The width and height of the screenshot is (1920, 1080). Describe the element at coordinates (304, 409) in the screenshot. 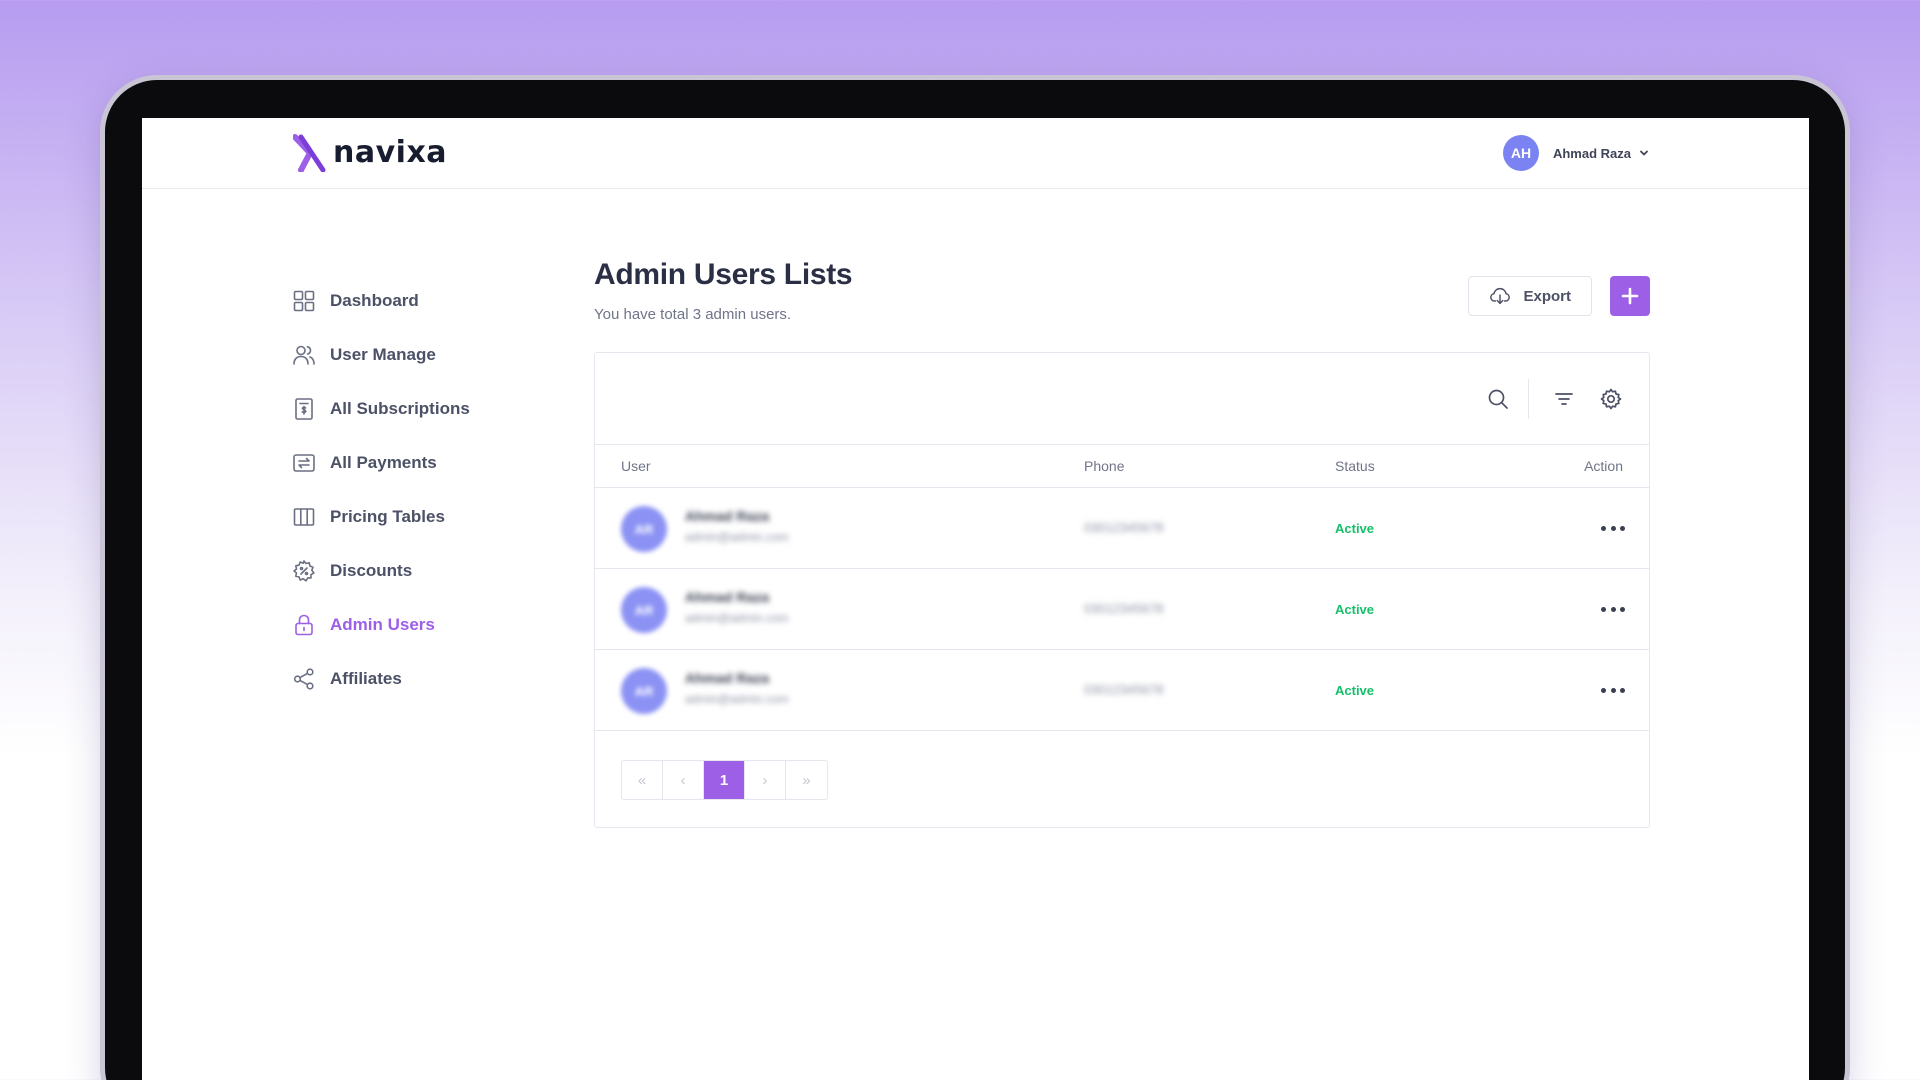

I see `receipt-icon` at that location.